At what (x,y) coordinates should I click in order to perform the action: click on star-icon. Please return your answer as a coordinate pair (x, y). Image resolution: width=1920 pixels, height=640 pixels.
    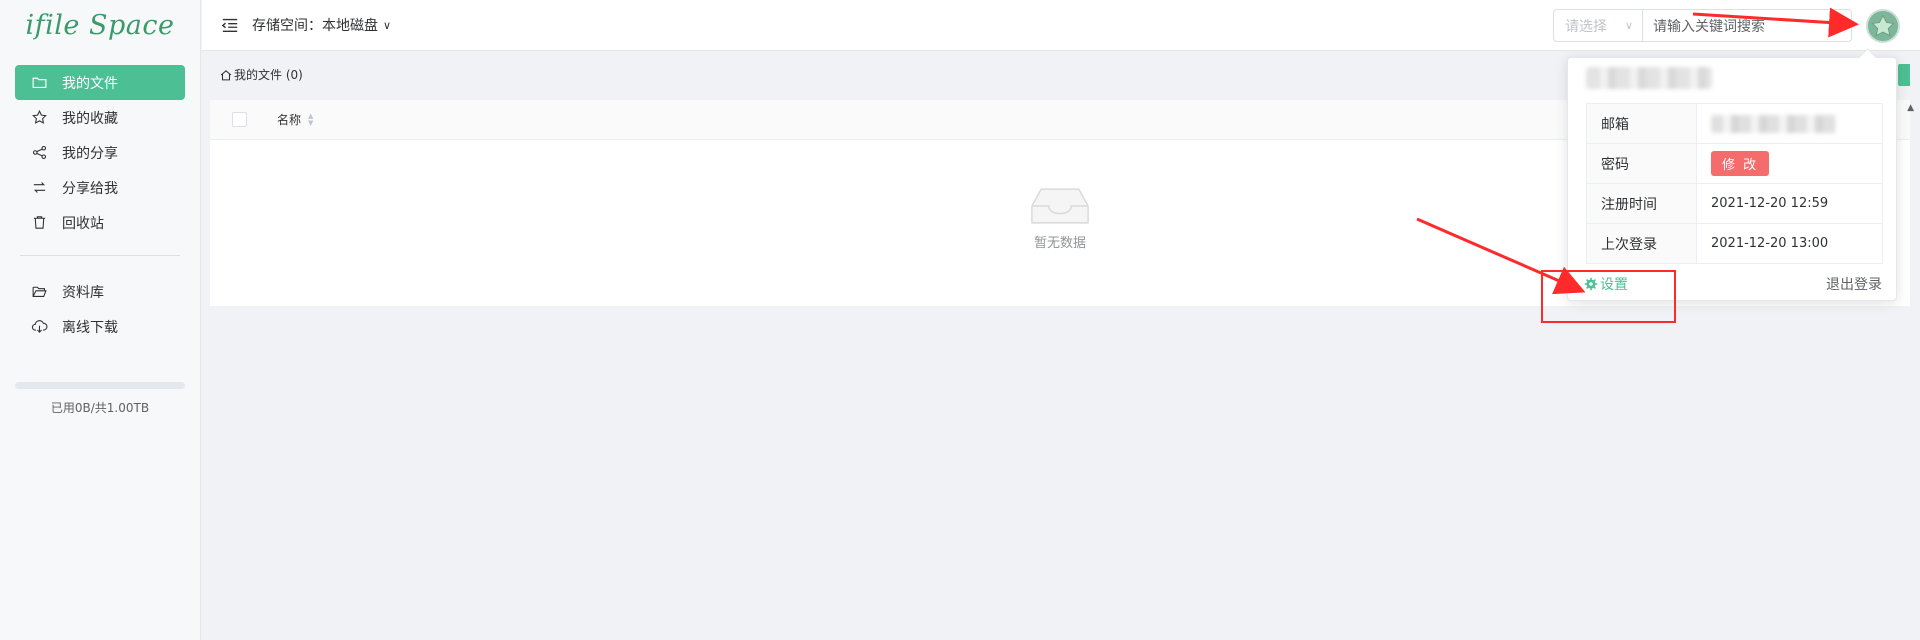
    Looking at the image, I should click on (39, 118).